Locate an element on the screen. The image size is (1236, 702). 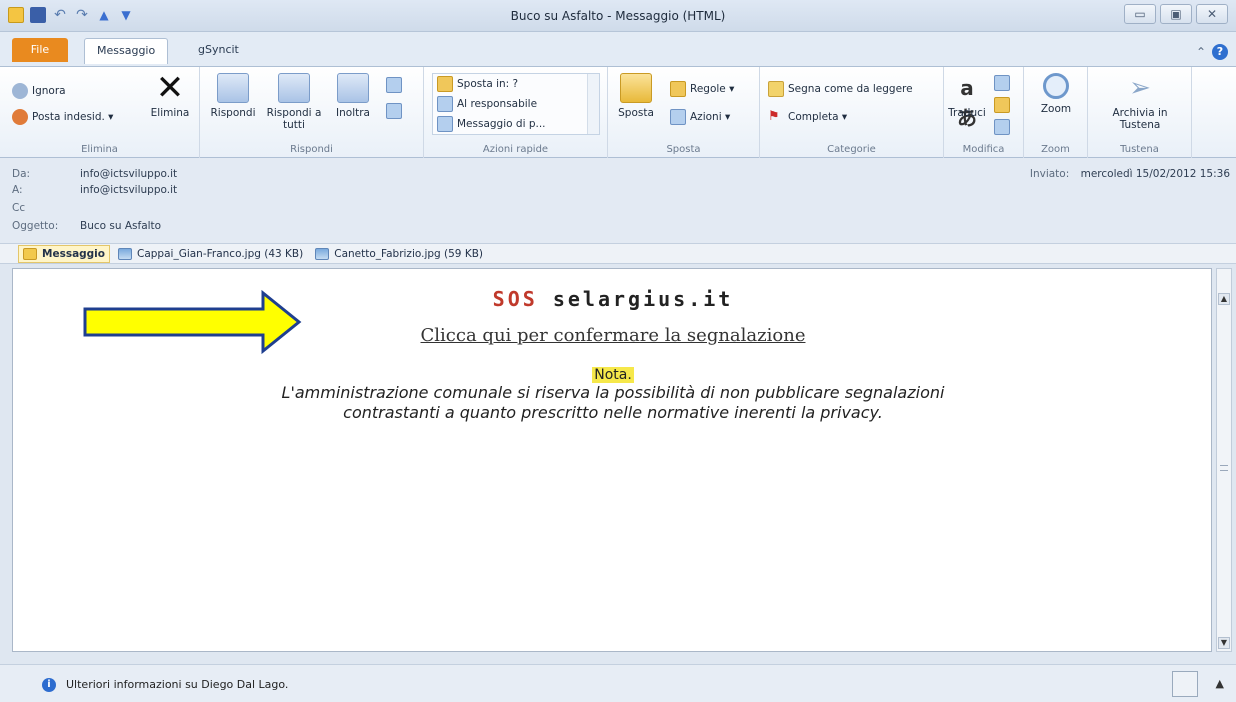
scroll-grip is located at coordinates (1224, 468).